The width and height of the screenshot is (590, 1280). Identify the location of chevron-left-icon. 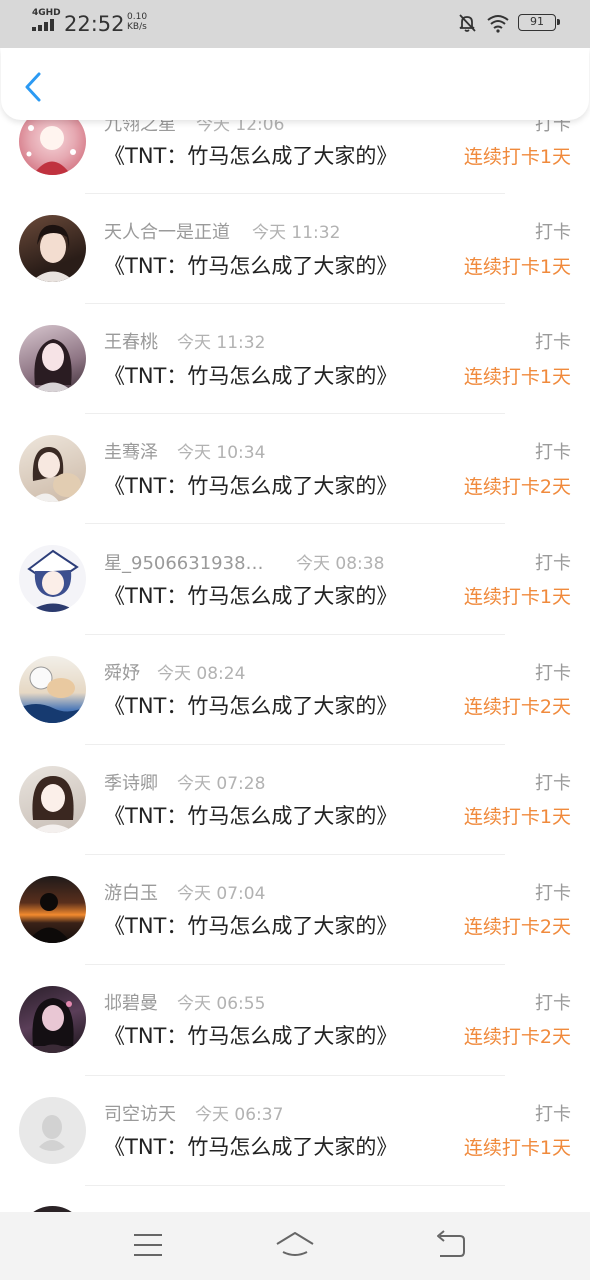
(33, 87).